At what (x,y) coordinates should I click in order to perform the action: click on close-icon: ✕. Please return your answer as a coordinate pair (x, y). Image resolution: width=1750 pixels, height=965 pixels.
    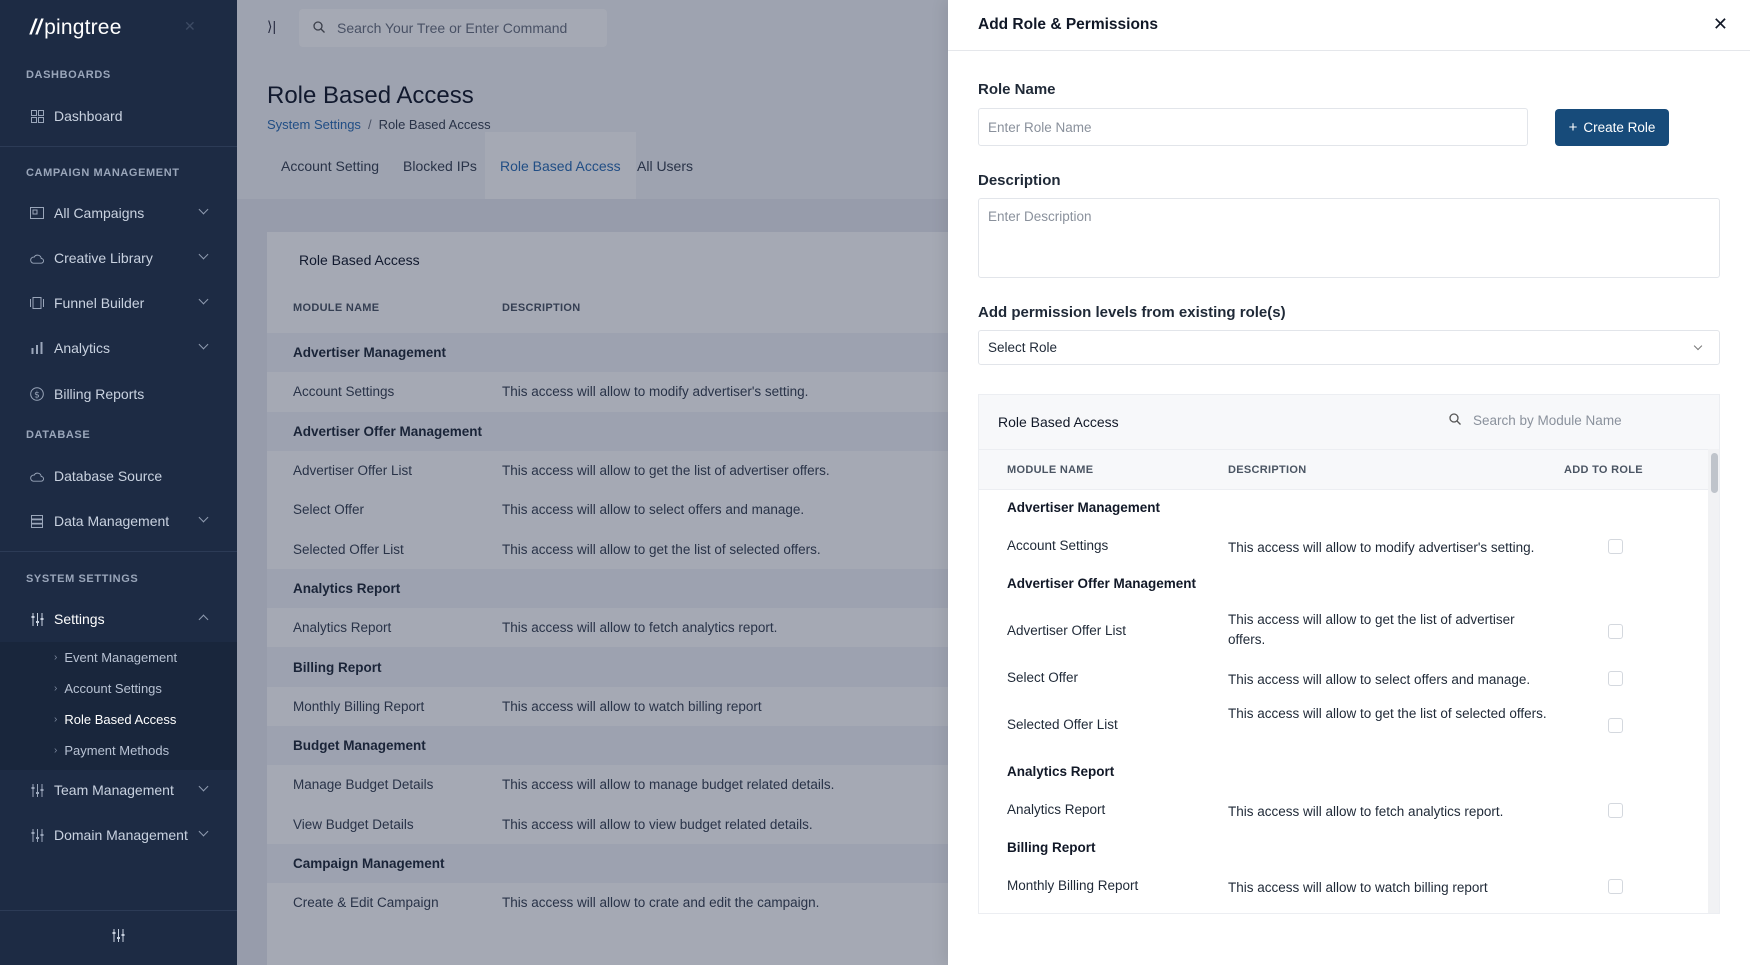
    Looking at the image, I should click on (1720, 24).